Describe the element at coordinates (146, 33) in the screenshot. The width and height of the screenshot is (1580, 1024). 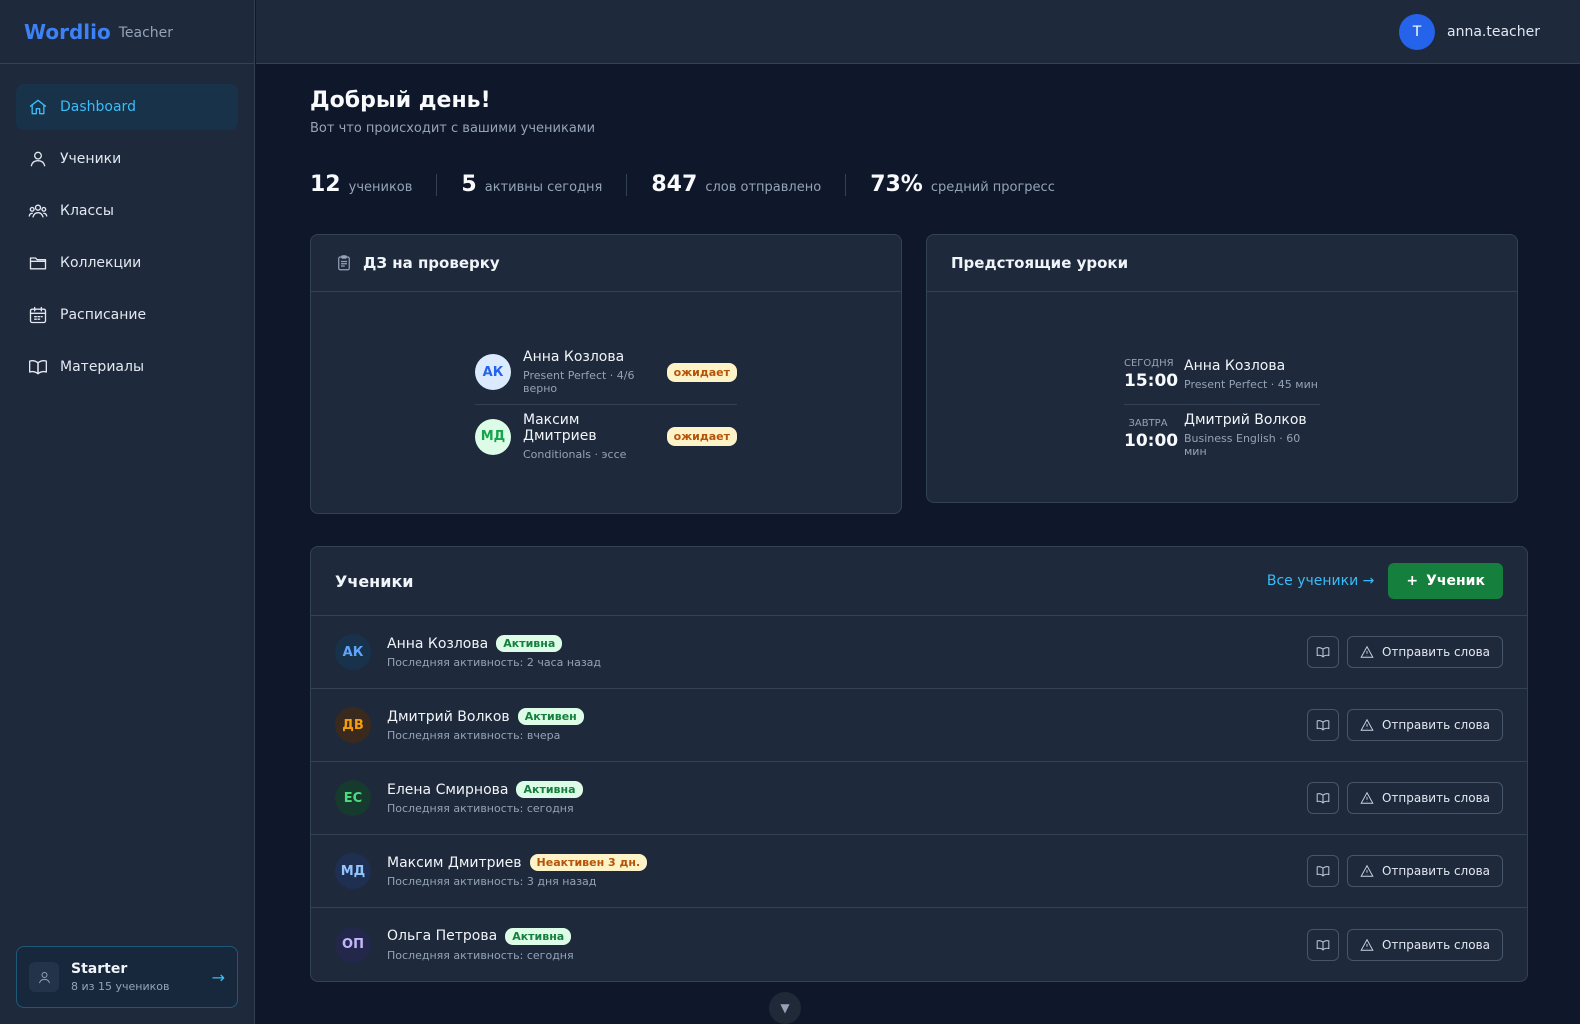
I see `brand-role: Teacher` at that location.